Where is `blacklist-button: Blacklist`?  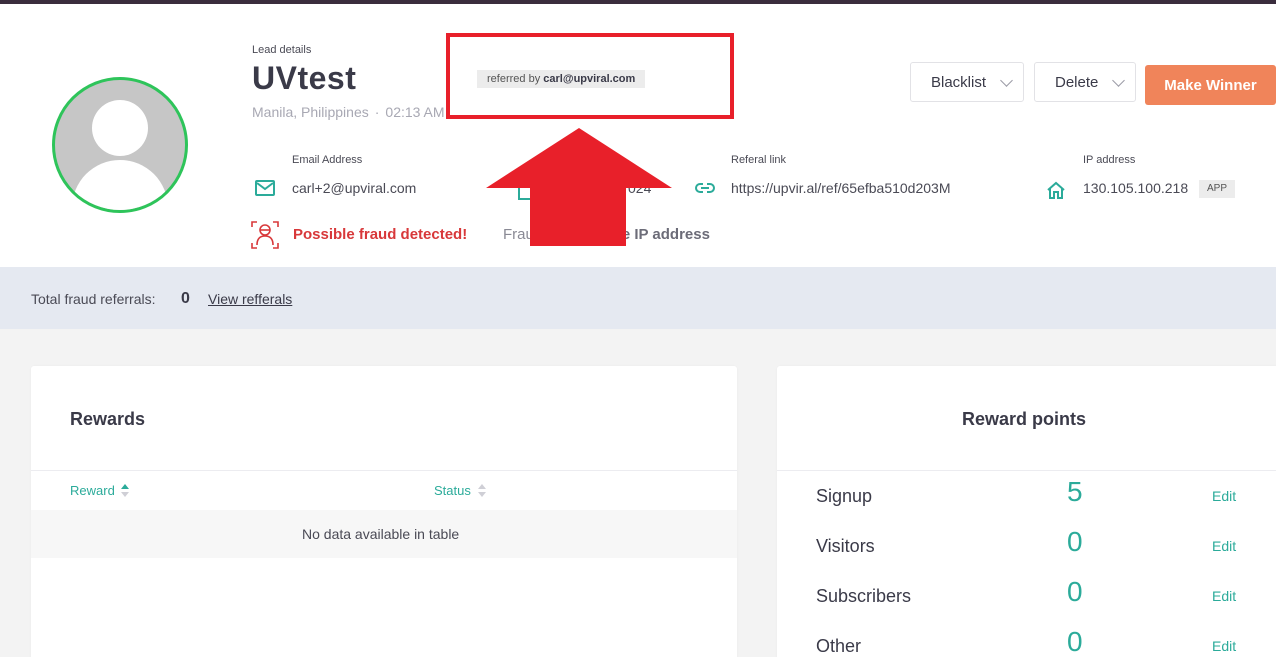
blacklist-button: Blacklist is located at coordinates (967, 82).